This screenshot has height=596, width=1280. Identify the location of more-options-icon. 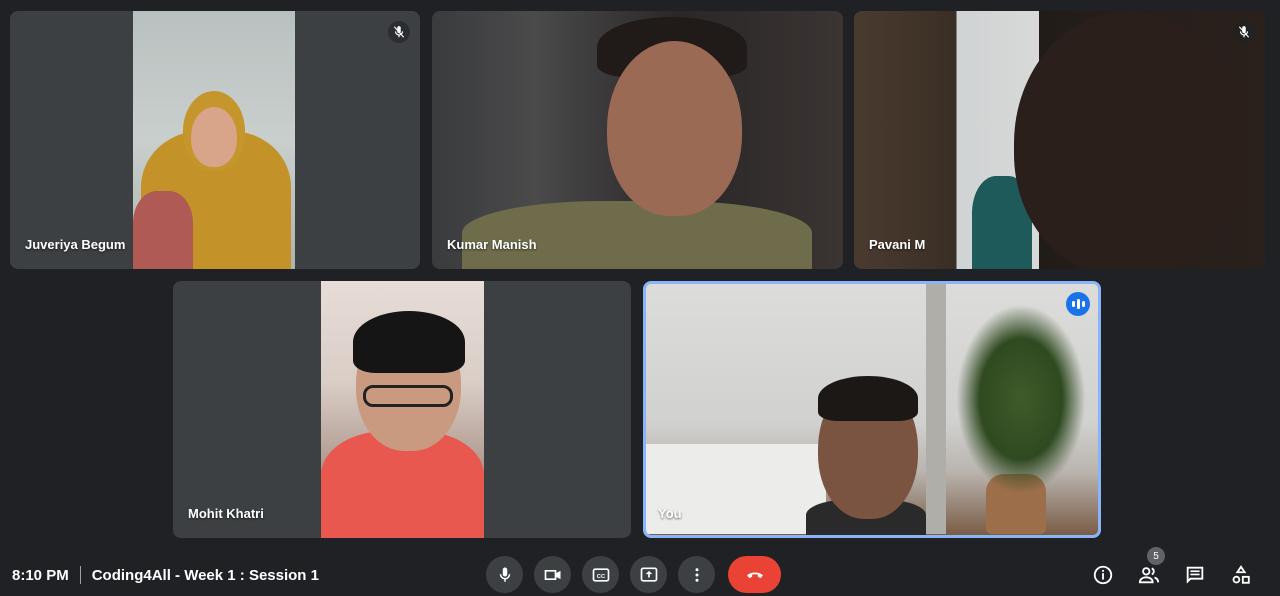
(696, 574).